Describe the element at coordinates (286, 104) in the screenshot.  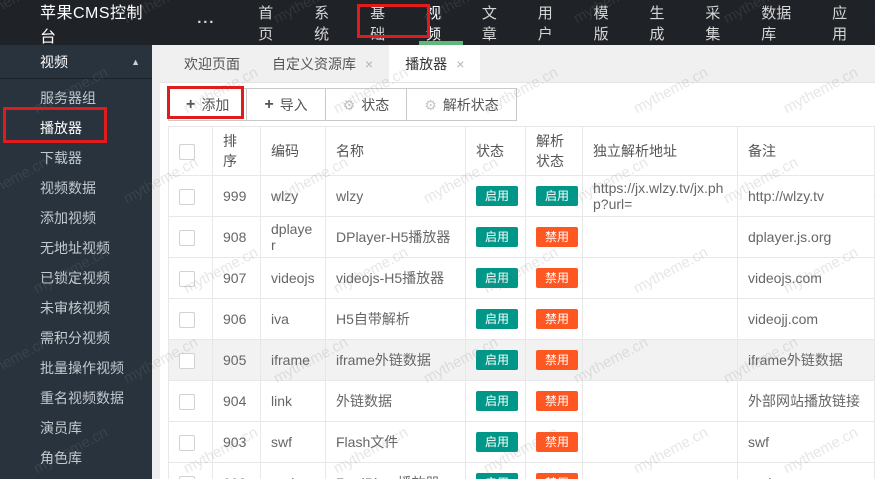
I see `toolbar-button-1: + 导入` at that location.